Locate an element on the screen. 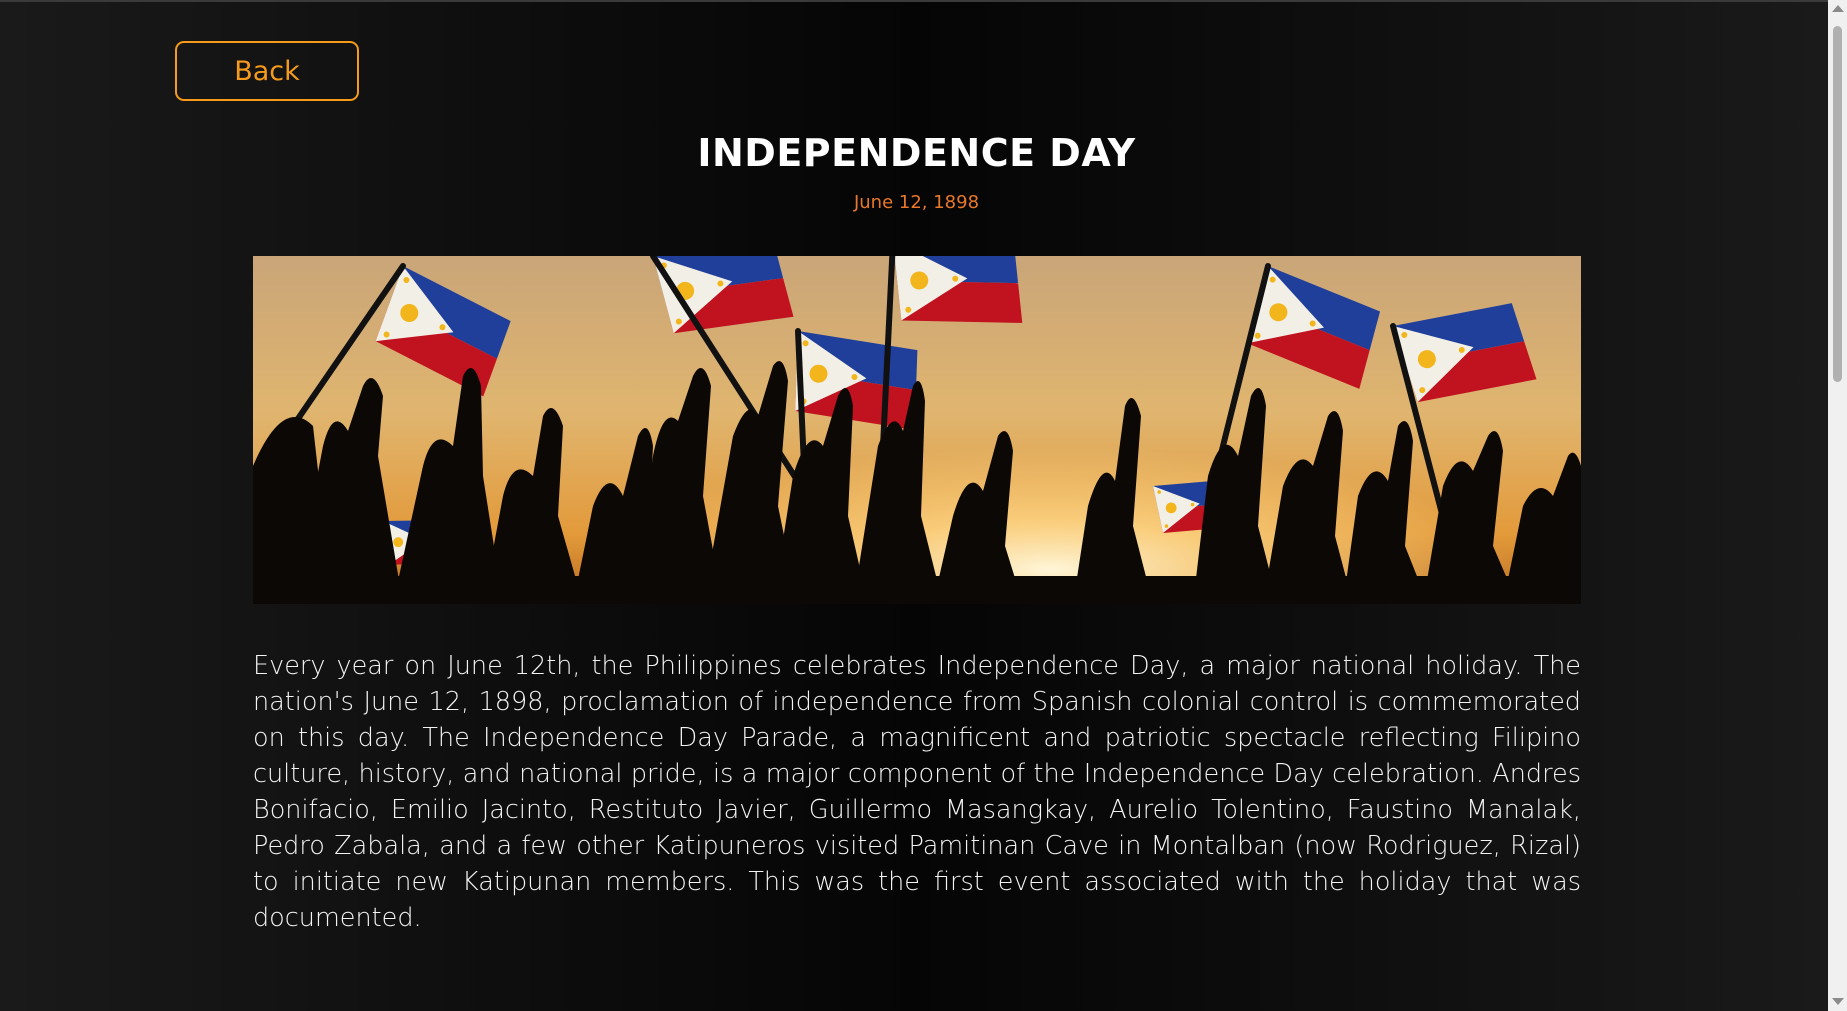 This screenshot has height=1011, width=1847. page-date: June 12, 1898 is located at coordinates (916, 202).